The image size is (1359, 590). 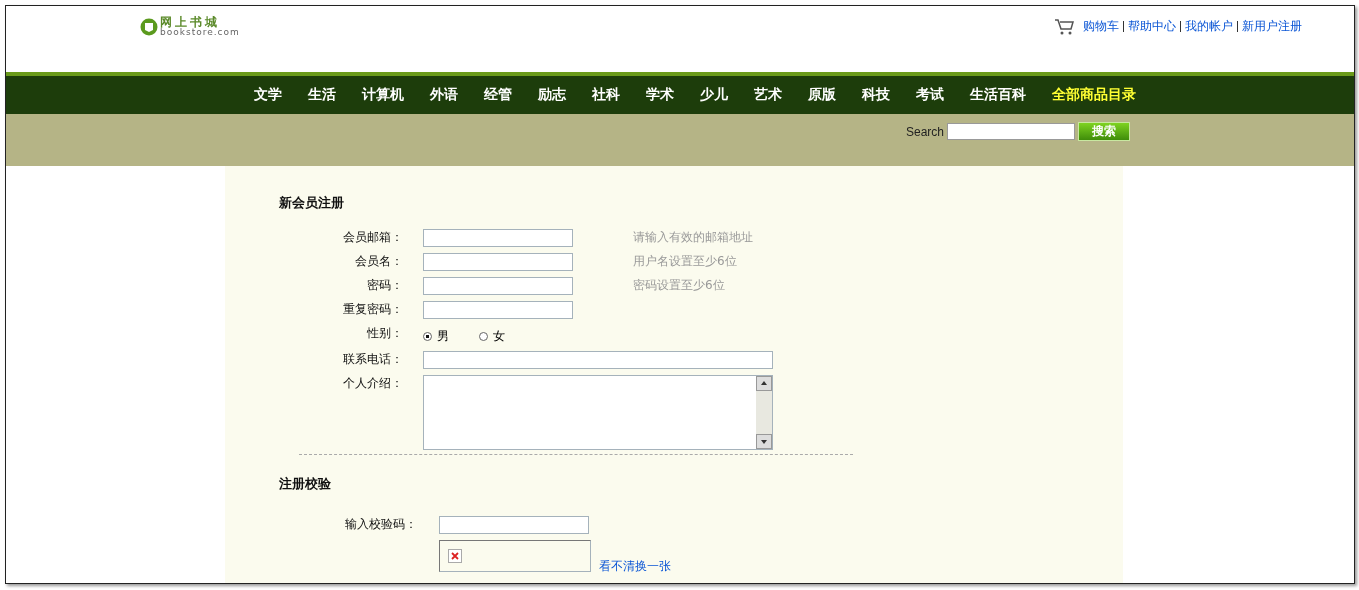 What do you see at coordinates (149, 26) in the screenshot?
I see `book-icon` at bounding box center [149, 26].